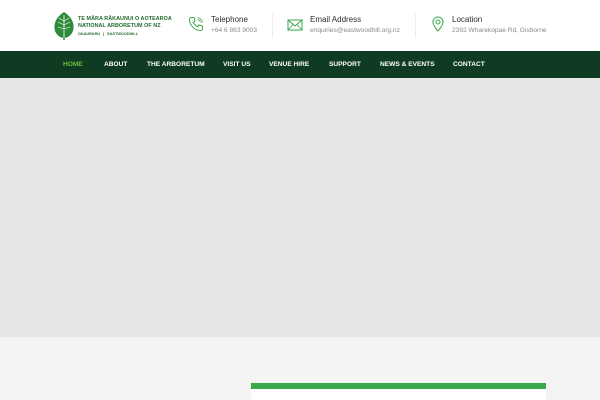 Image resolution: width=600 pixels, height=400 pixels. I want to click on location-info: Location 2392 Wharekopae Rd, Gisborne, so click(490, 26).